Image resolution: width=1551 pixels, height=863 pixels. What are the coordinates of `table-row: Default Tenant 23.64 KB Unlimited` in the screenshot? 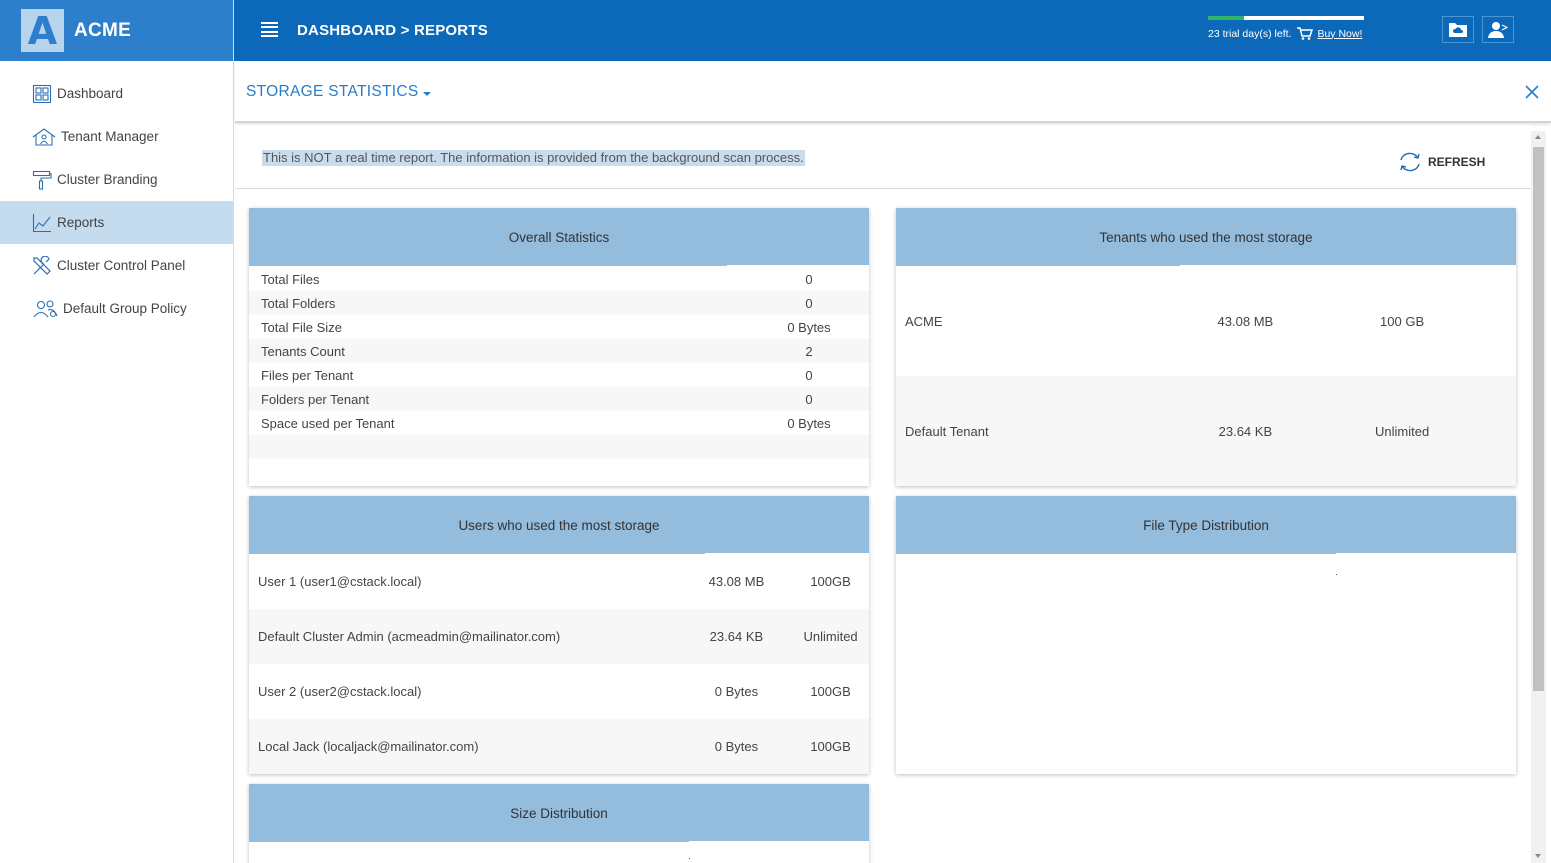 It's located at (1206, 431).